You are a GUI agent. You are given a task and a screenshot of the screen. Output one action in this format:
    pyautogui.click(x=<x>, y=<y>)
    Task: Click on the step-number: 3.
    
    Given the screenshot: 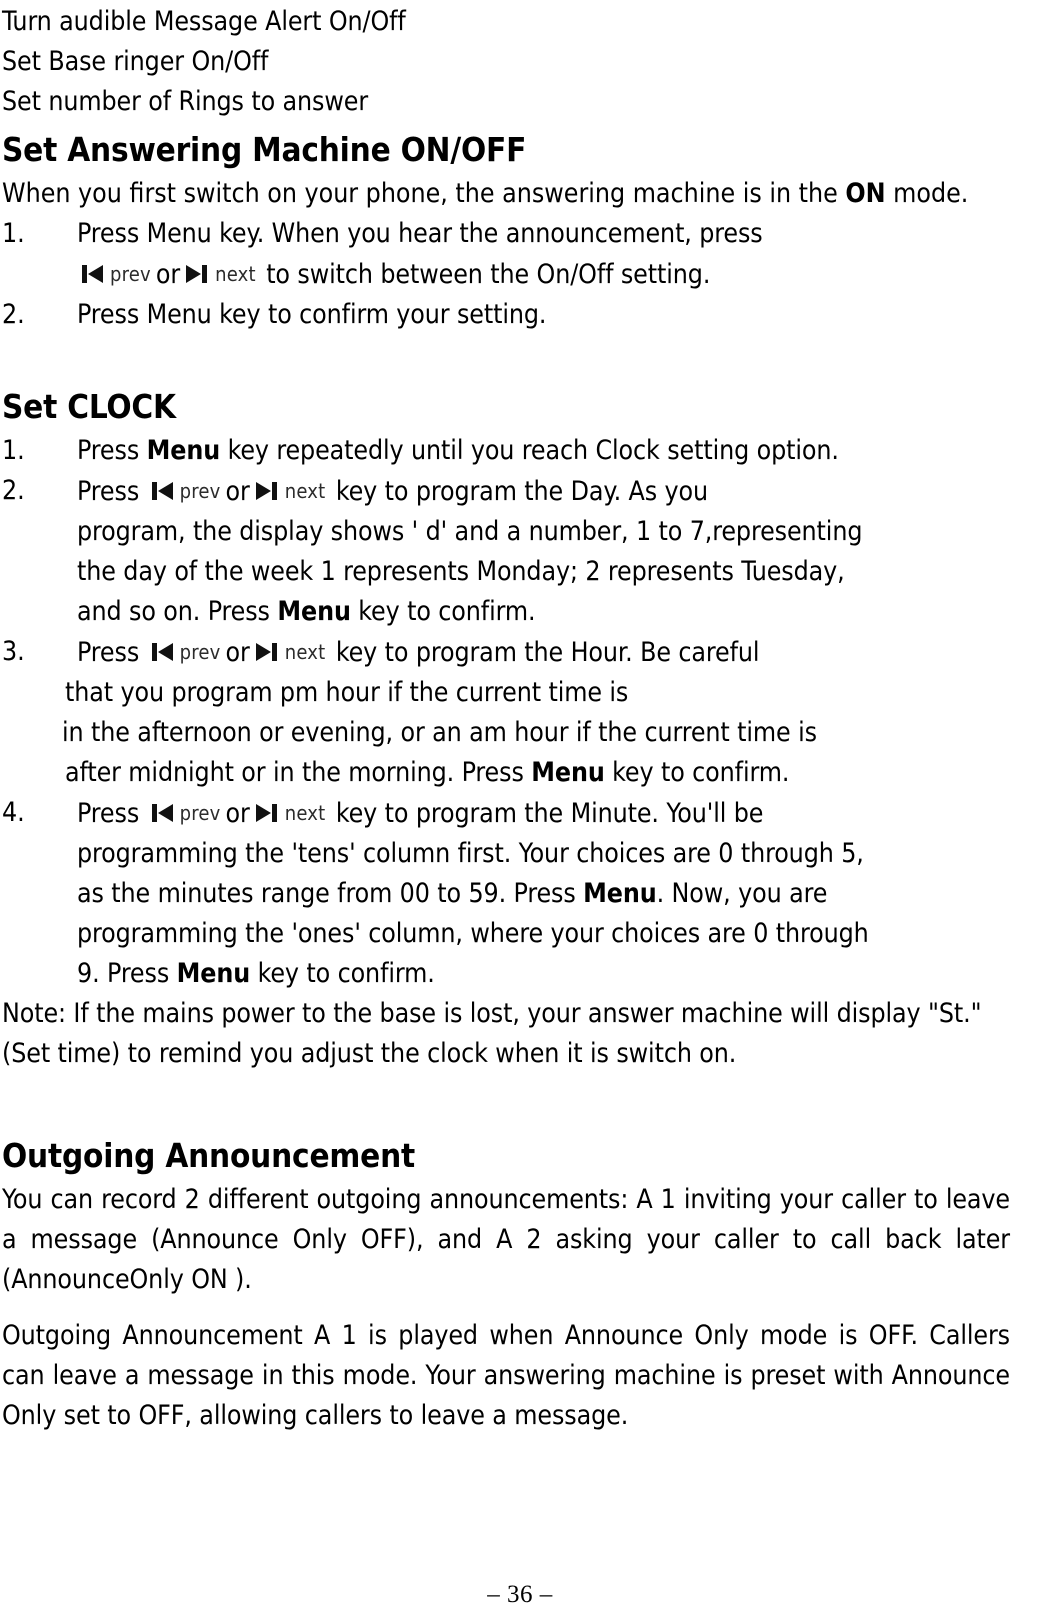 What is the action you would take?
    pyautogui.click(x=13, y=651)
    